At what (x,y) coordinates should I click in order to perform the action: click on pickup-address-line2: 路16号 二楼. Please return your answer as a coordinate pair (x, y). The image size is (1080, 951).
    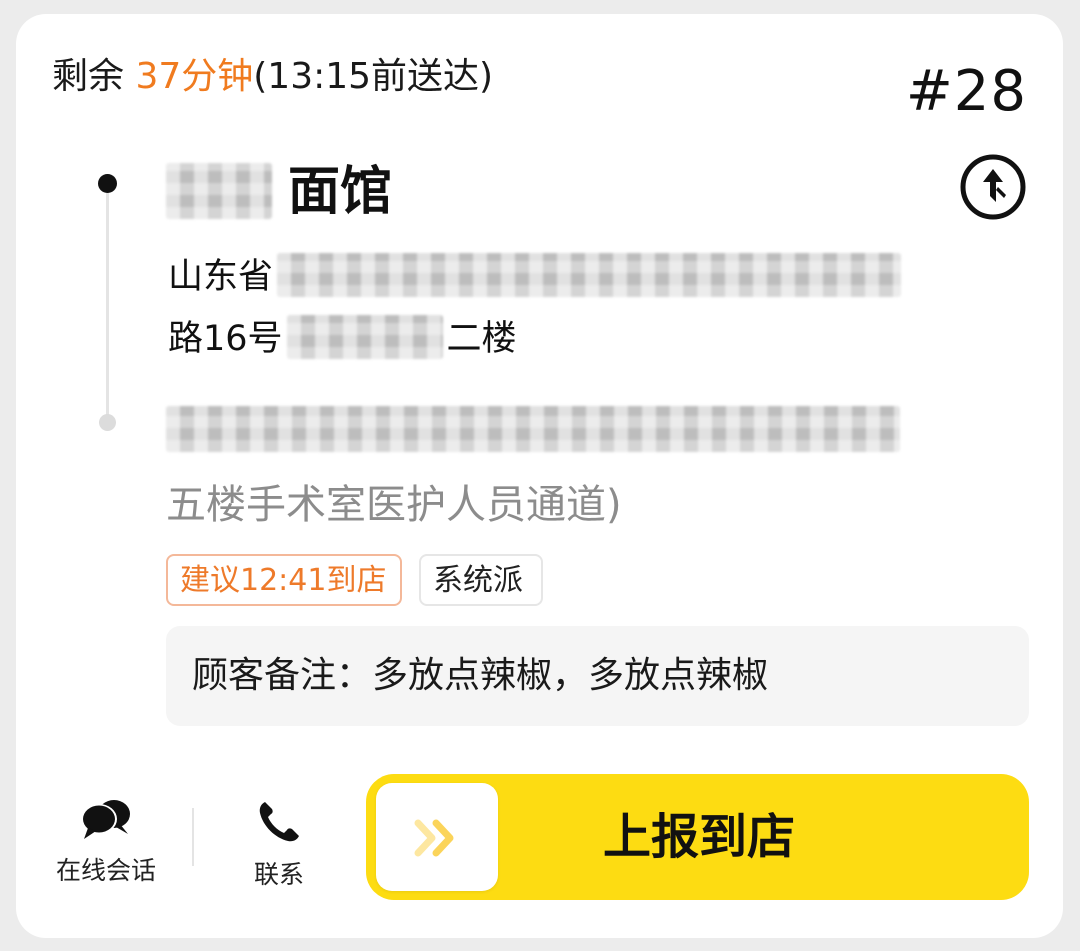
    Looking at the image, I should click on (342, 338).